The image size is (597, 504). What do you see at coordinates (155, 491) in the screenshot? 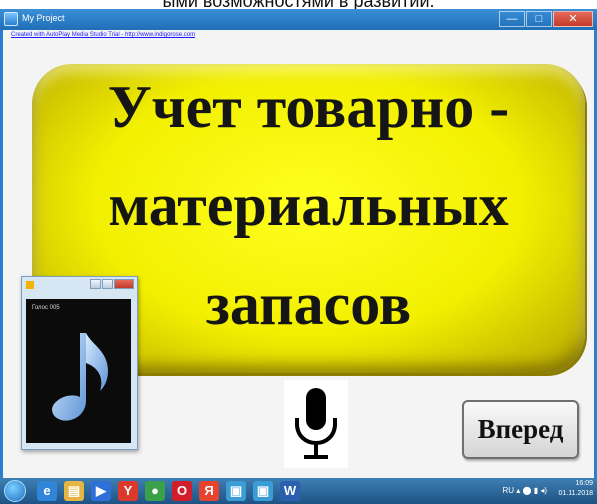
I see `taskbar-app-chrome: ●` at bounding box center [155, 491].